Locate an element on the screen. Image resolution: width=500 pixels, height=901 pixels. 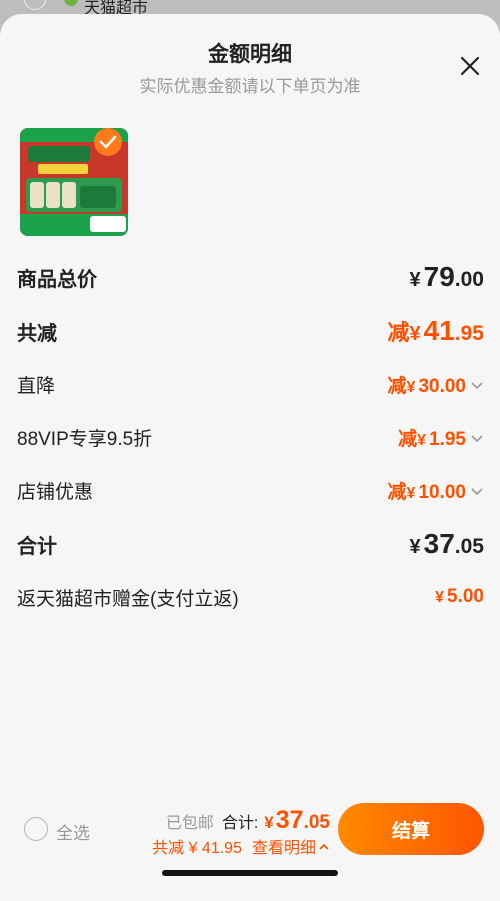
tmall-icon is located at coordinates (71, 3).